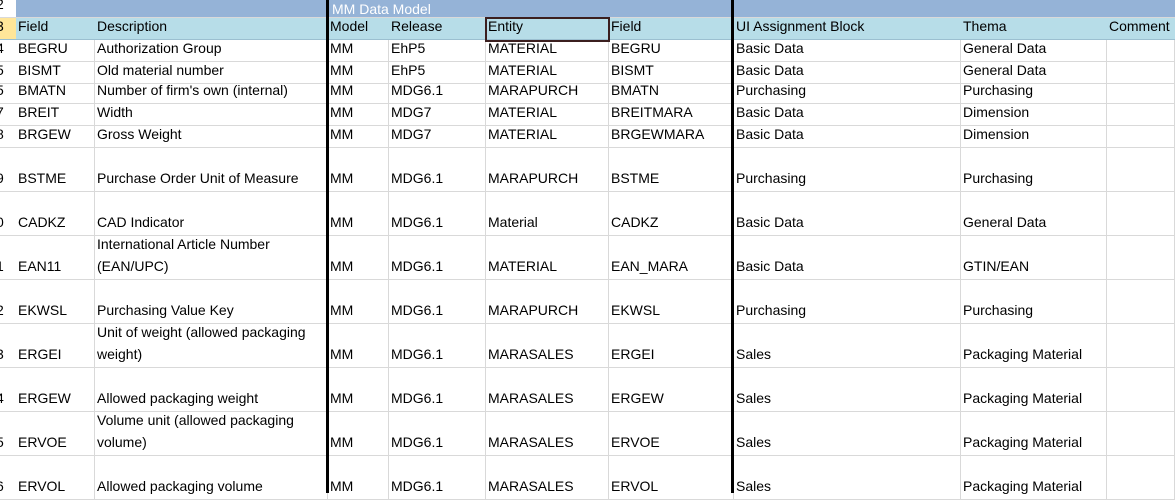  Describe the element at coordinates (211, 213) in the screenshot. I see `cell-description: CAD Indicator` at that location.